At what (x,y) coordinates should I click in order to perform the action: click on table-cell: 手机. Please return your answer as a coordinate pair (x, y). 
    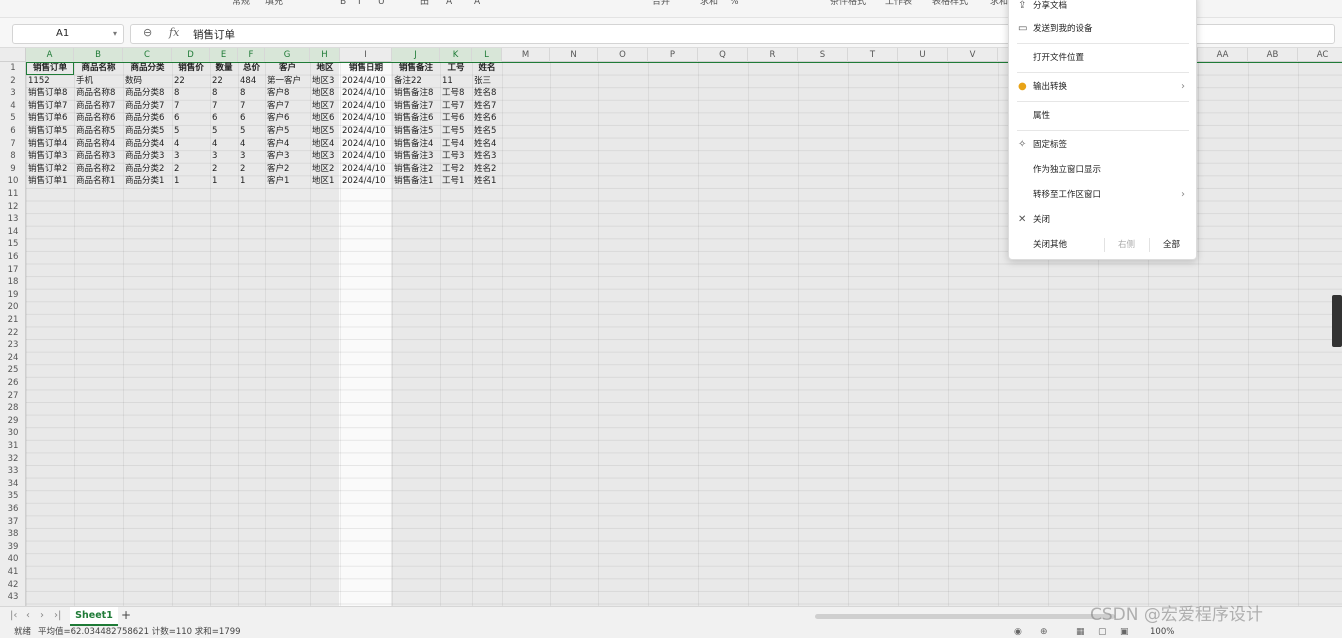
    Looking at the image, I should click on (98, 81).